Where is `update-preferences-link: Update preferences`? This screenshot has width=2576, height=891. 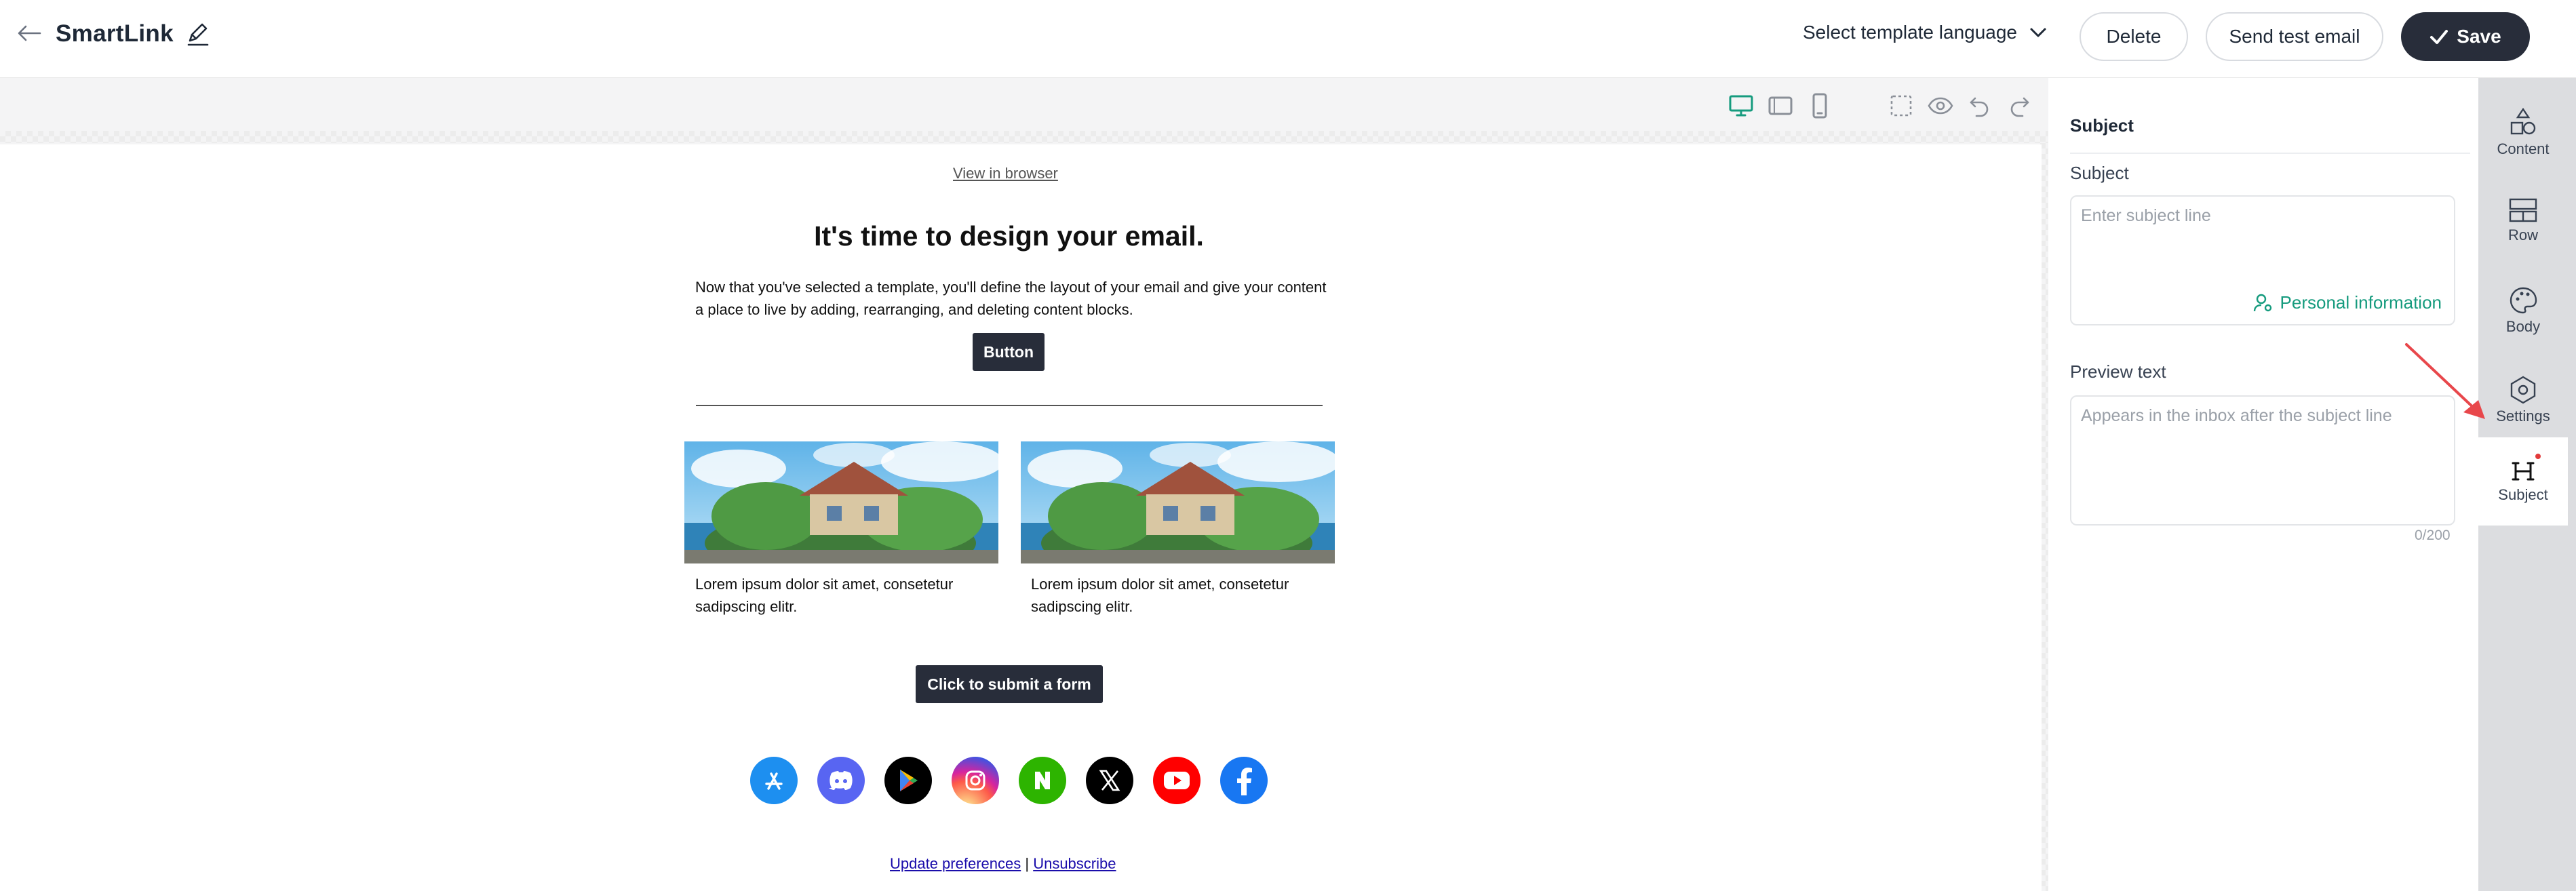
update-preferences-link: Update preferences is located at coordinates (955, 863).